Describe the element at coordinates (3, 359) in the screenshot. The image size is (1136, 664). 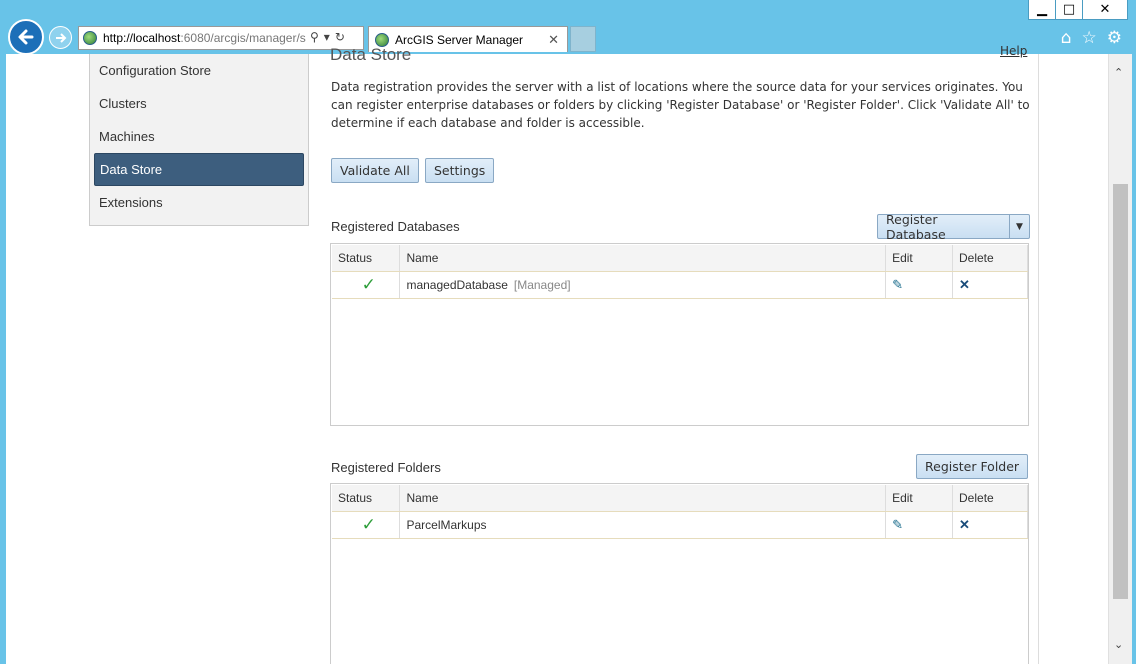
I see `window-frame-left` at that location.